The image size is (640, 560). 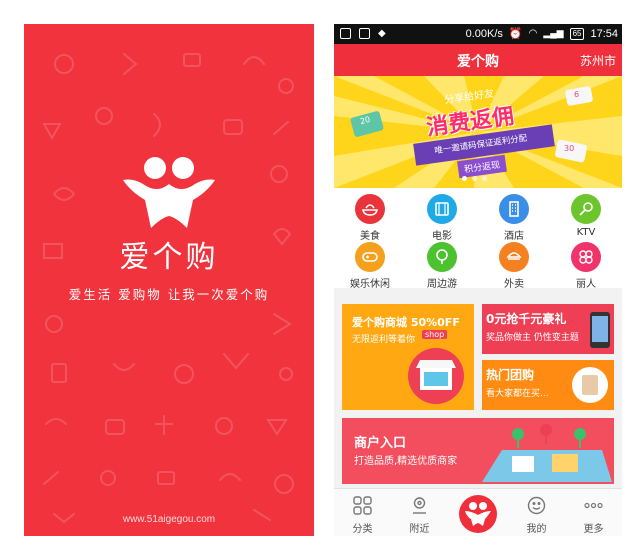 What do you see at coordinates (593, 512) in the screenshot?
I see `nav-more: 更多` at bounding box center [593, 512].